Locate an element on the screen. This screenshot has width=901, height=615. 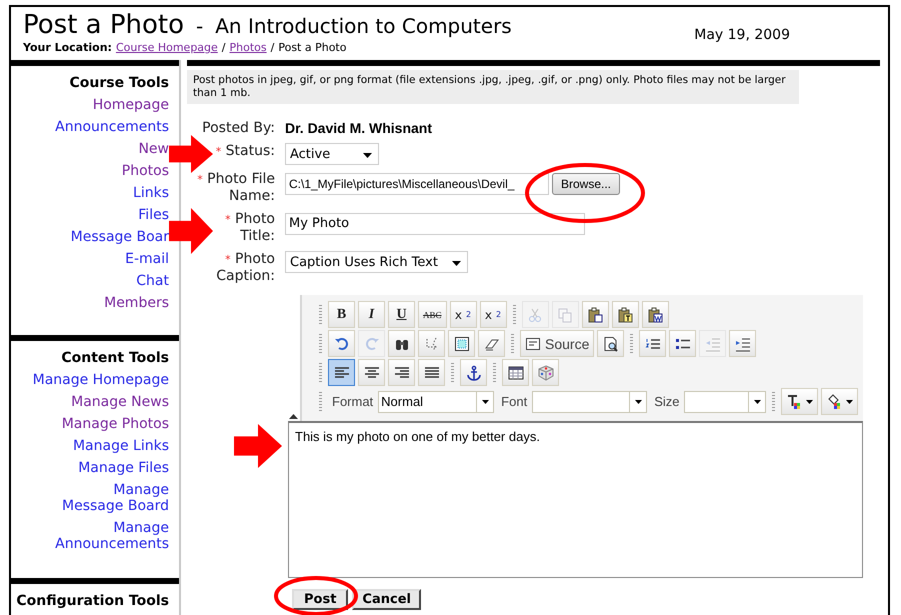
sidebar-link: E-mail is located at coordinates (147, 259).